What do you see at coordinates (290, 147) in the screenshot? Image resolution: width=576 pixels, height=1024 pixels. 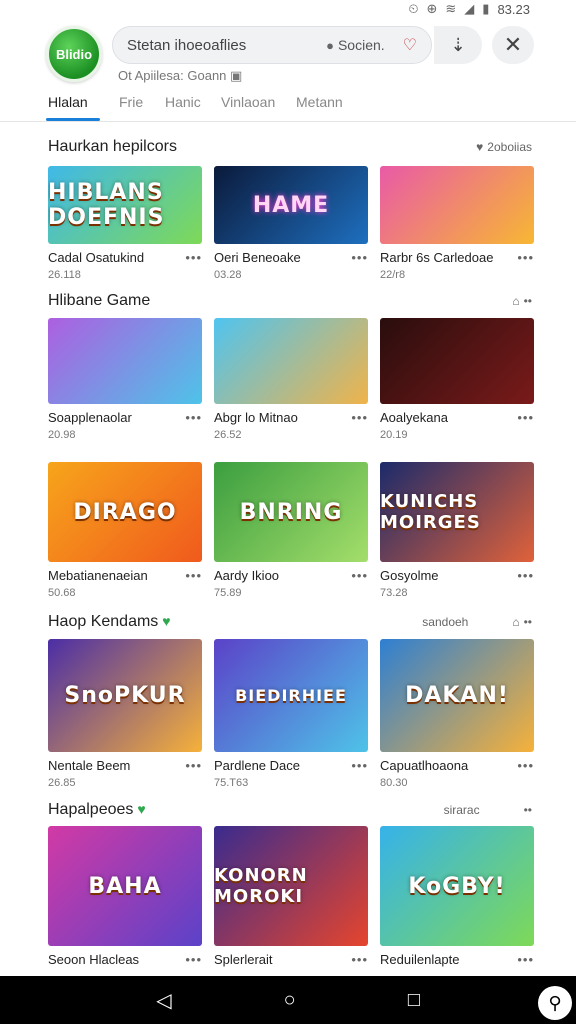 I see `section-header: Haurkan hepilcors ♥ 2oboiias` at bounding box center [290, 147].